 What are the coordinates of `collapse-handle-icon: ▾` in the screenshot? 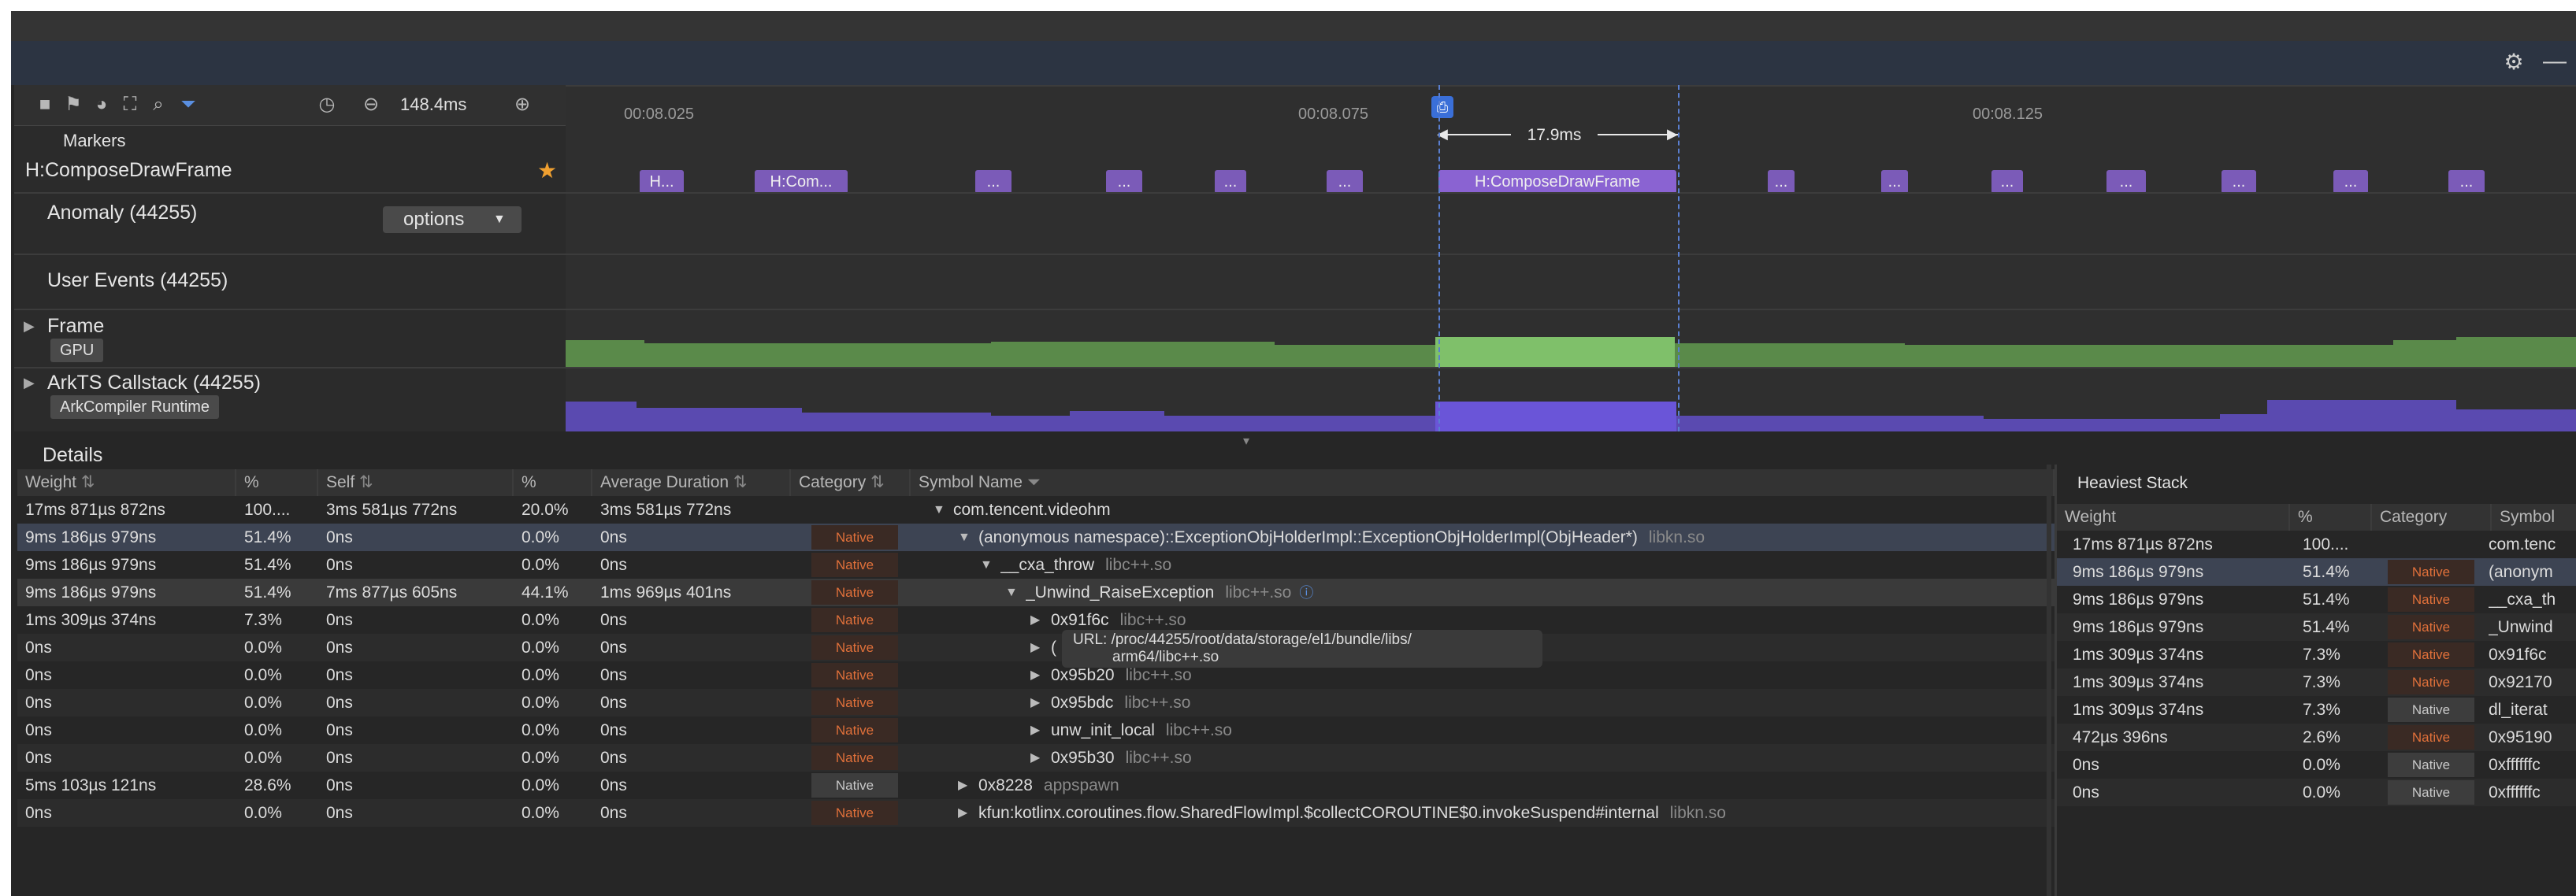 It's located at (1246, 441).